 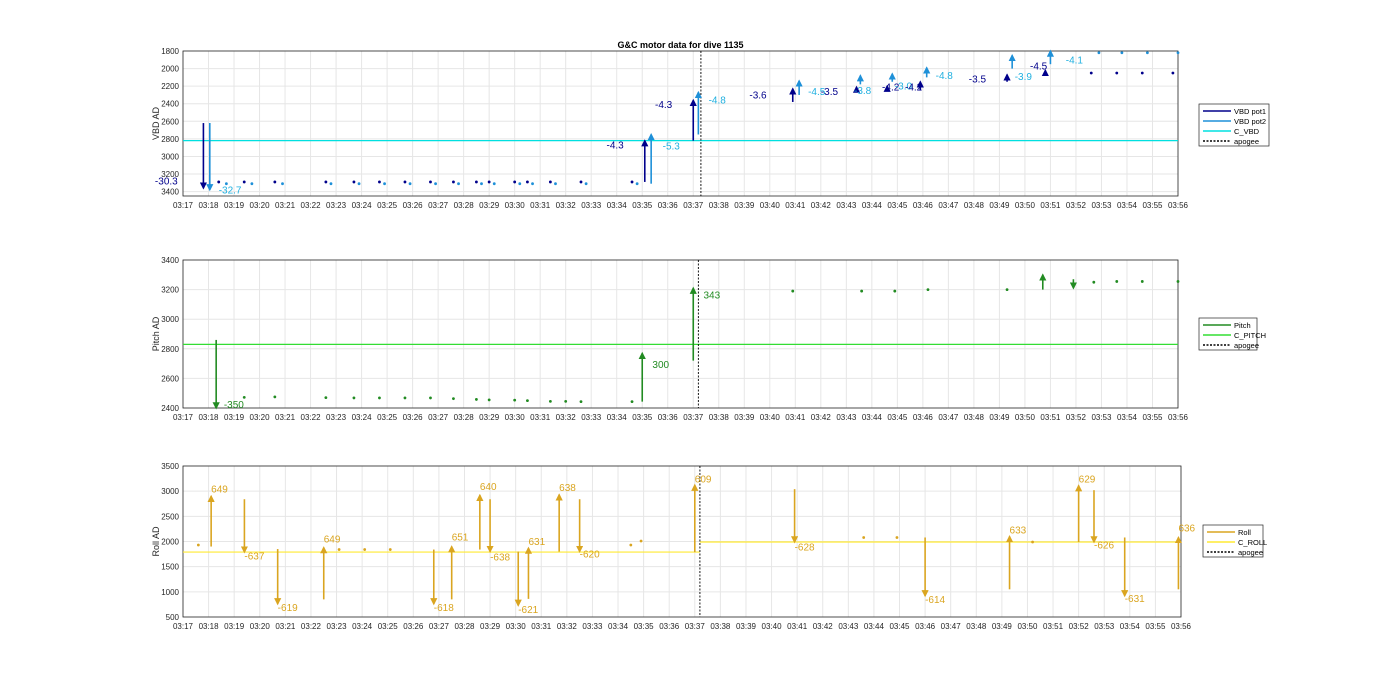 I want to click on x-tick-label: 03:29, so click(x=489, y=417).